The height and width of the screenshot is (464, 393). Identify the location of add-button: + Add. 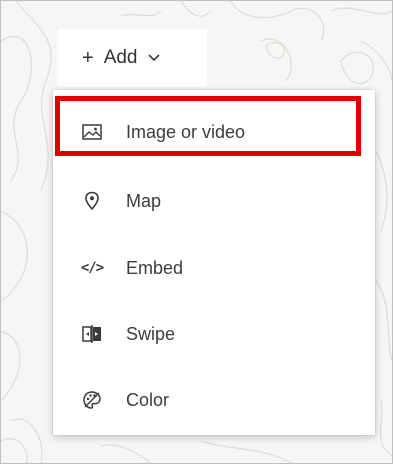
(132, 58).